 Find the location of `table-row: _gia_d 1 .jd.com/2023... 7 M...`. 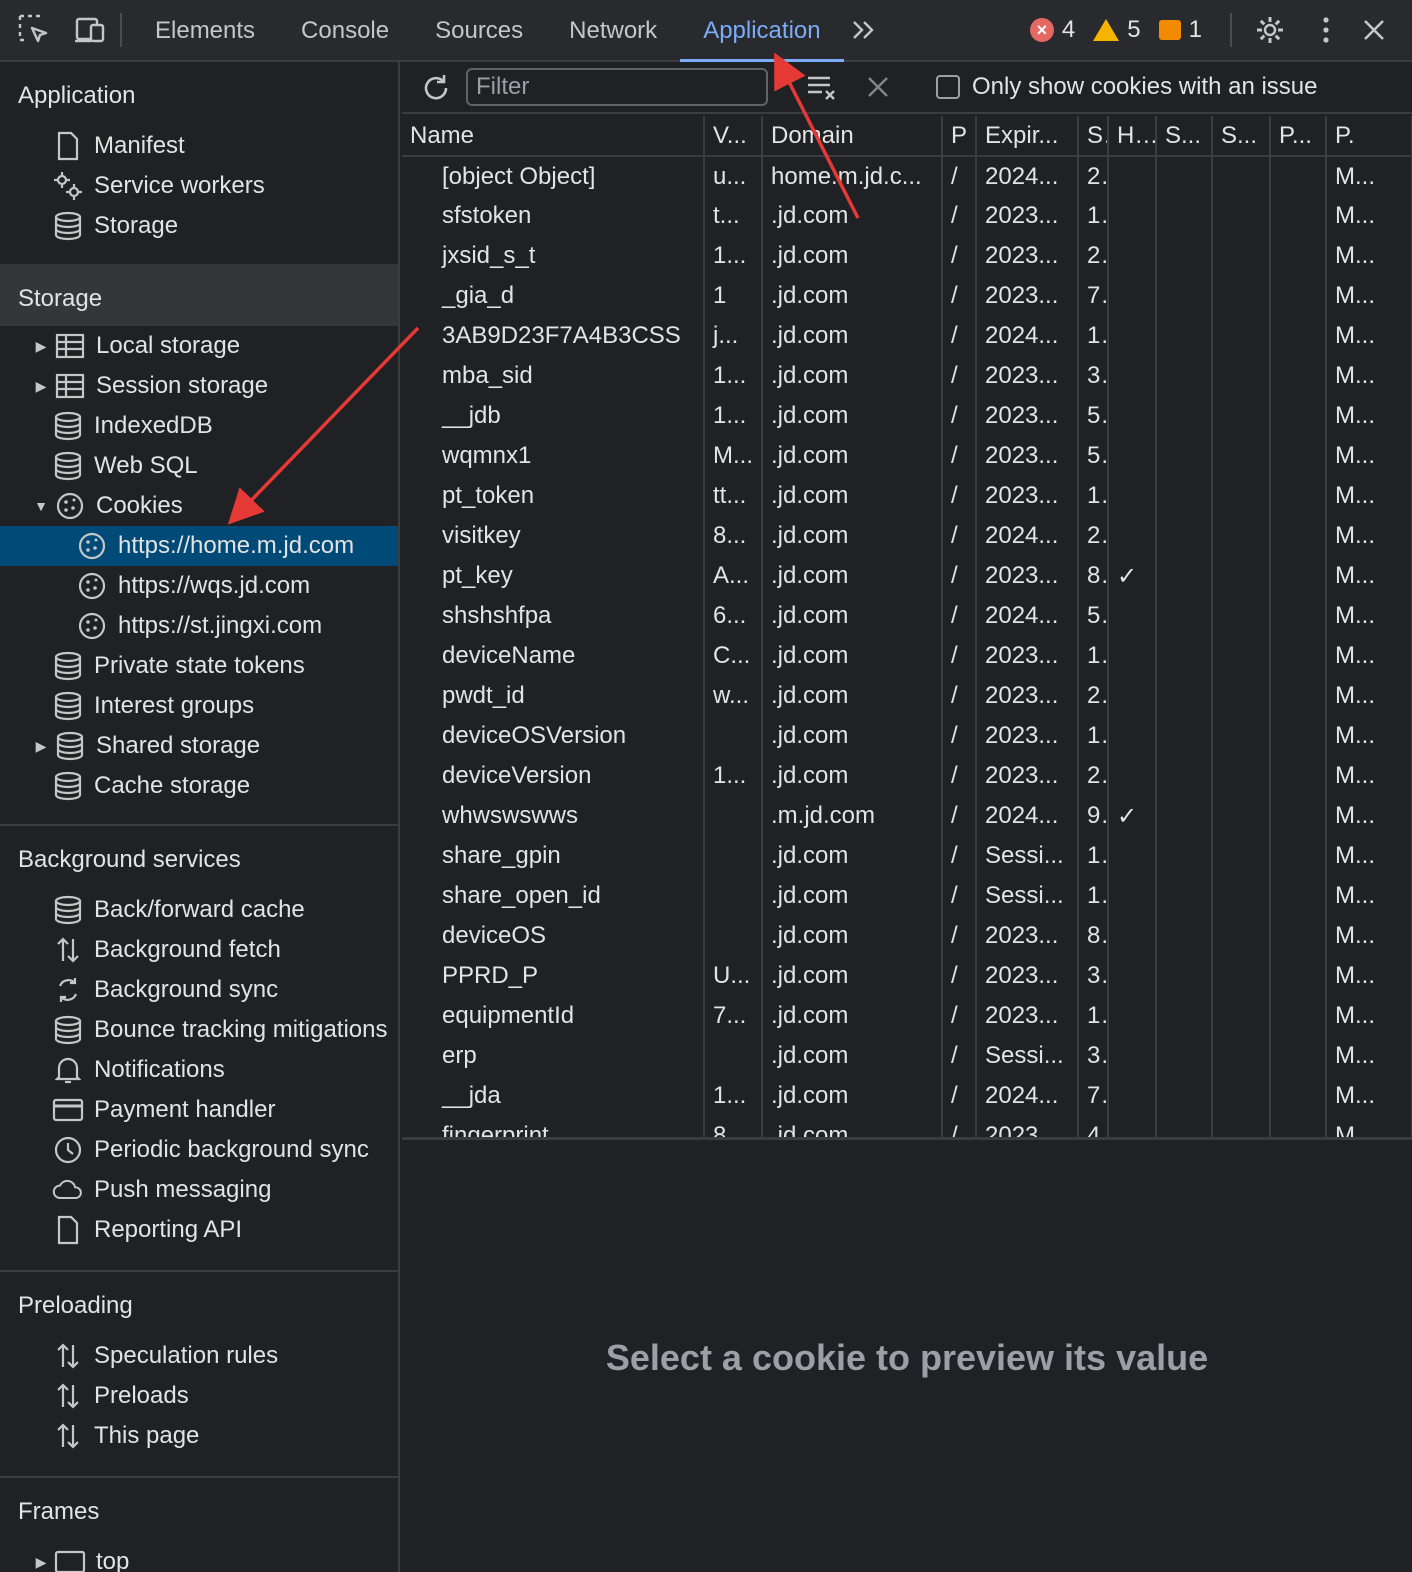

table-row: _gia_d 1 .jd.com/2023... 7 M... is located at coordinates (907, 296).